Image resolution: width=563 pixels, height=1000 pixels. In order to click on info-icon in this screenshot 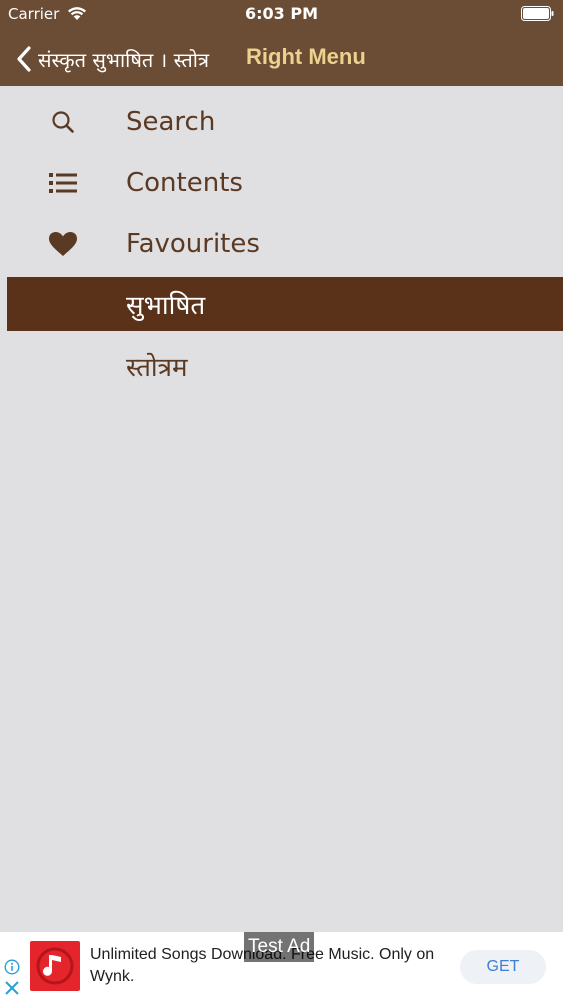, I will do `click(12, 967)`.